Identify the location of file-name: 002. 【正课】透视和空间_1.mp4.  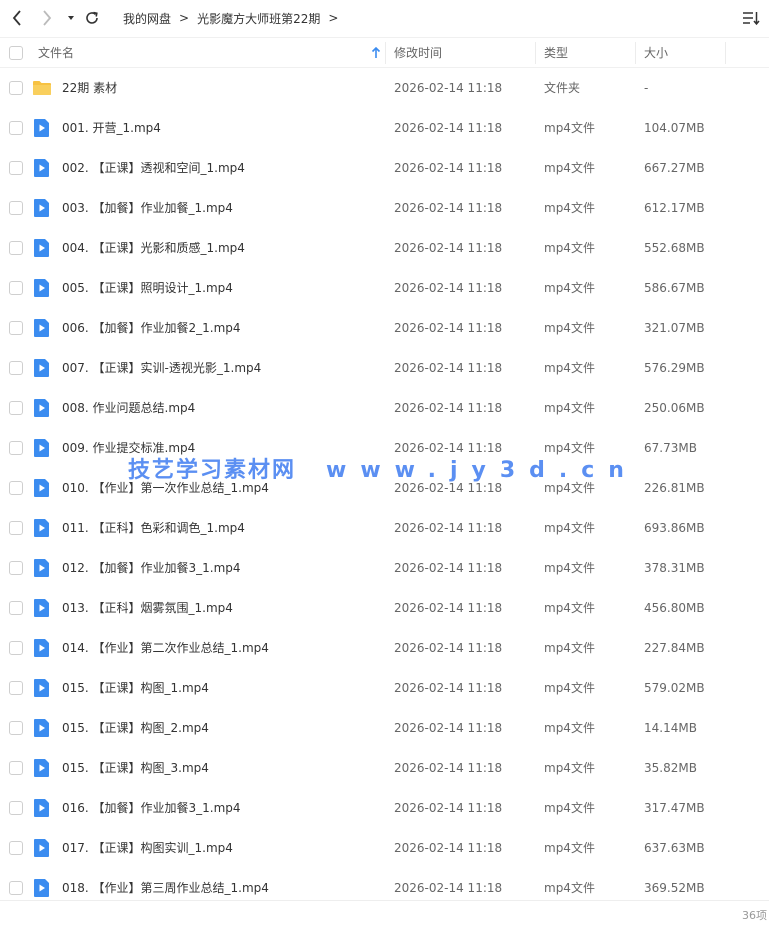
(153, 168).